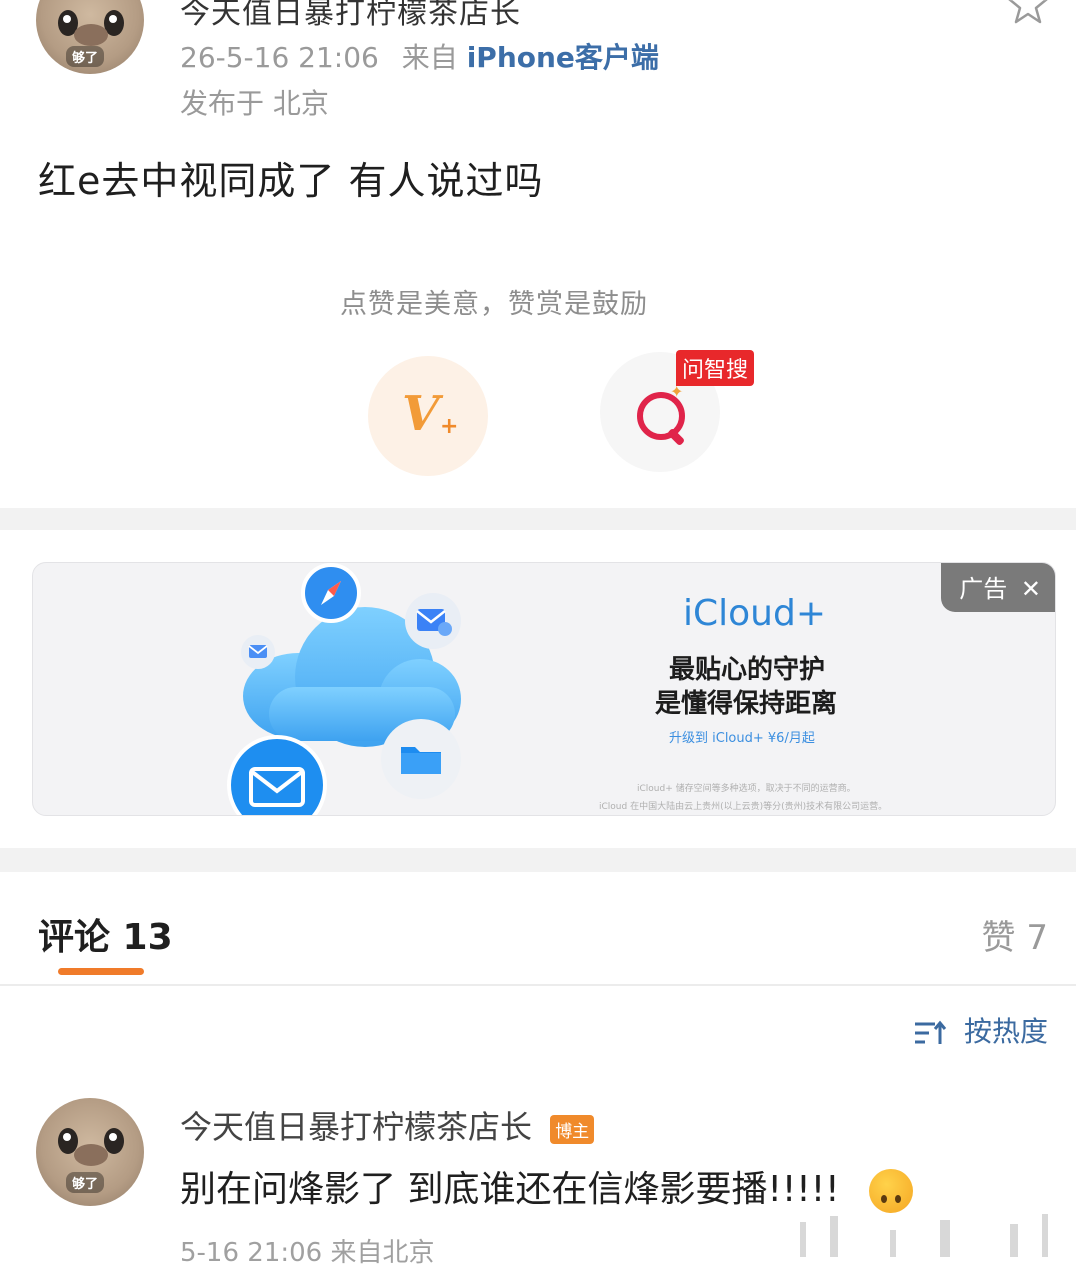 This screenshot has width=1076, height=1269. Describe the element at coordinates (563, 57) in the screenshot. I see `post-source: iPhone客户端` at that location.